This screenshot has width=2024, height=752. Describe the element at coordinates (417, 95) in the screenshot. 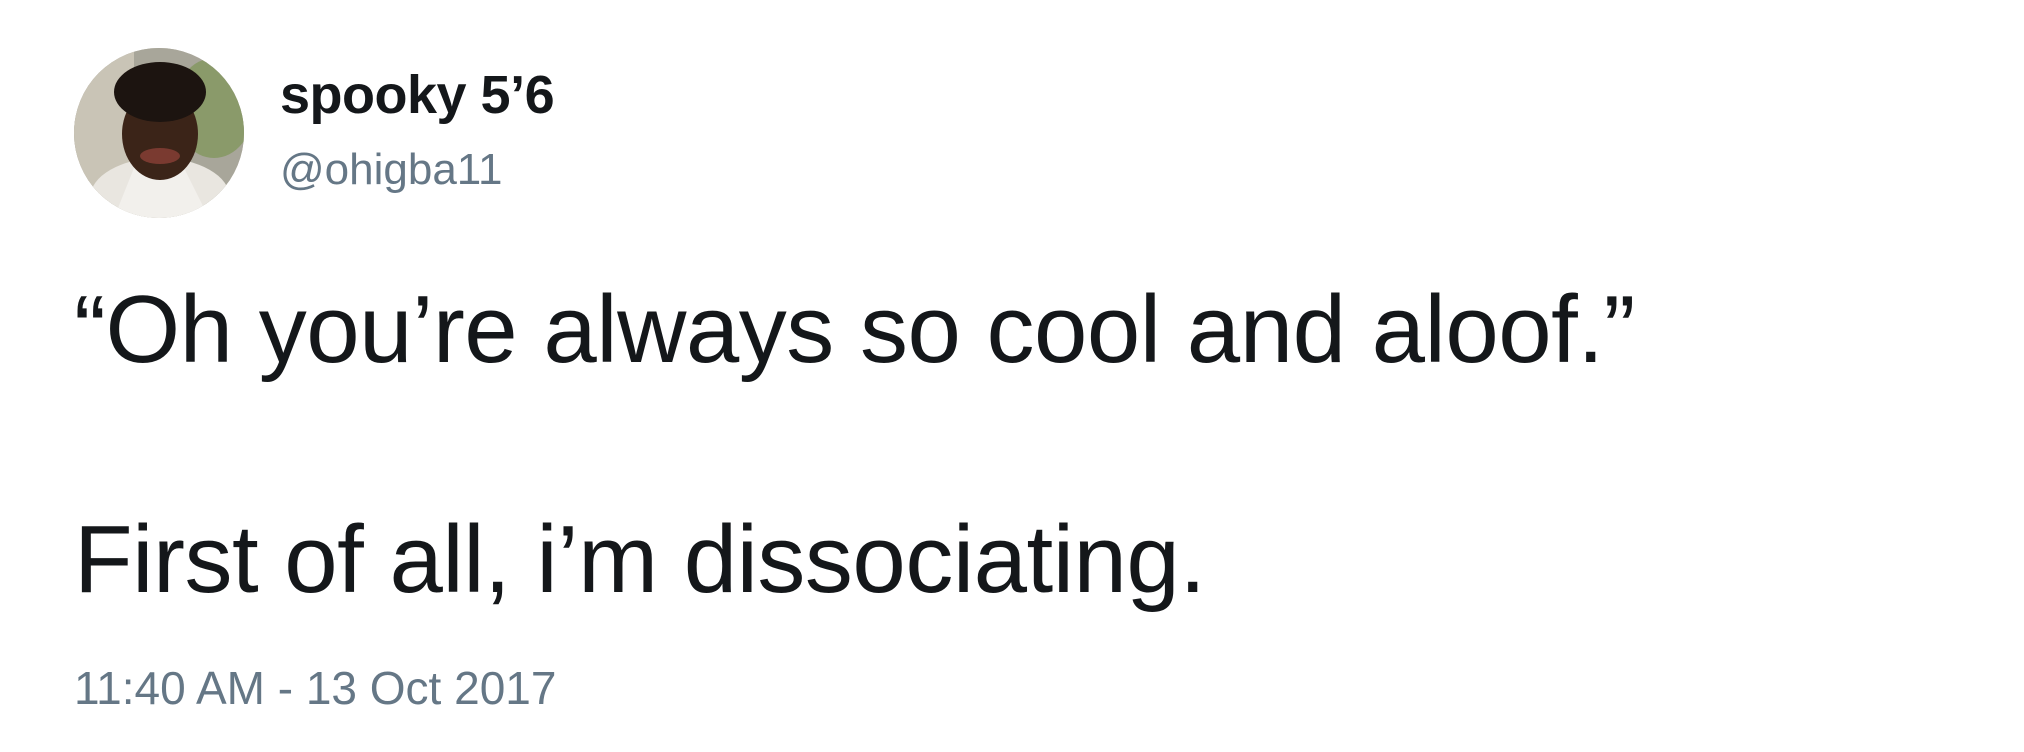

I see `display-name: spooky 5’6` at that location.